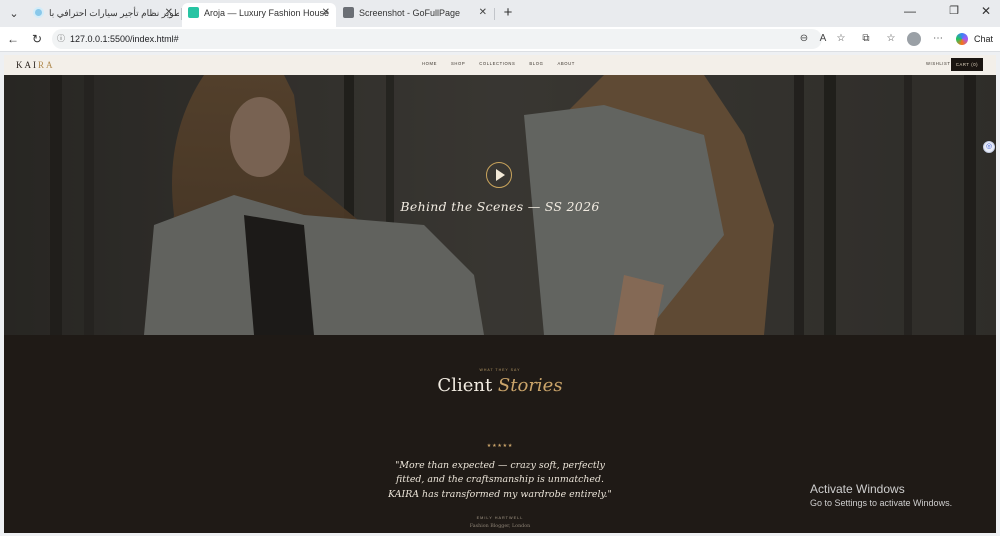  I want to click on address-bar: ⓘ 127.0.0.1:5500/index.html#, so click(437, 39).